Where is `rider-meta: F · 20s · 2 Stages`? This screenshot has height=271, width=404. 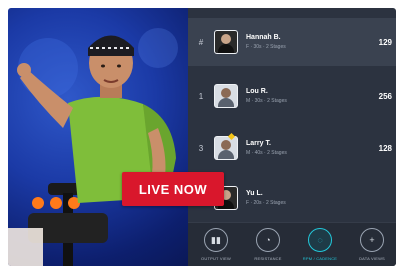 rider-meta: F · 20s · 2 Stages is located at coordinates (266, 203).